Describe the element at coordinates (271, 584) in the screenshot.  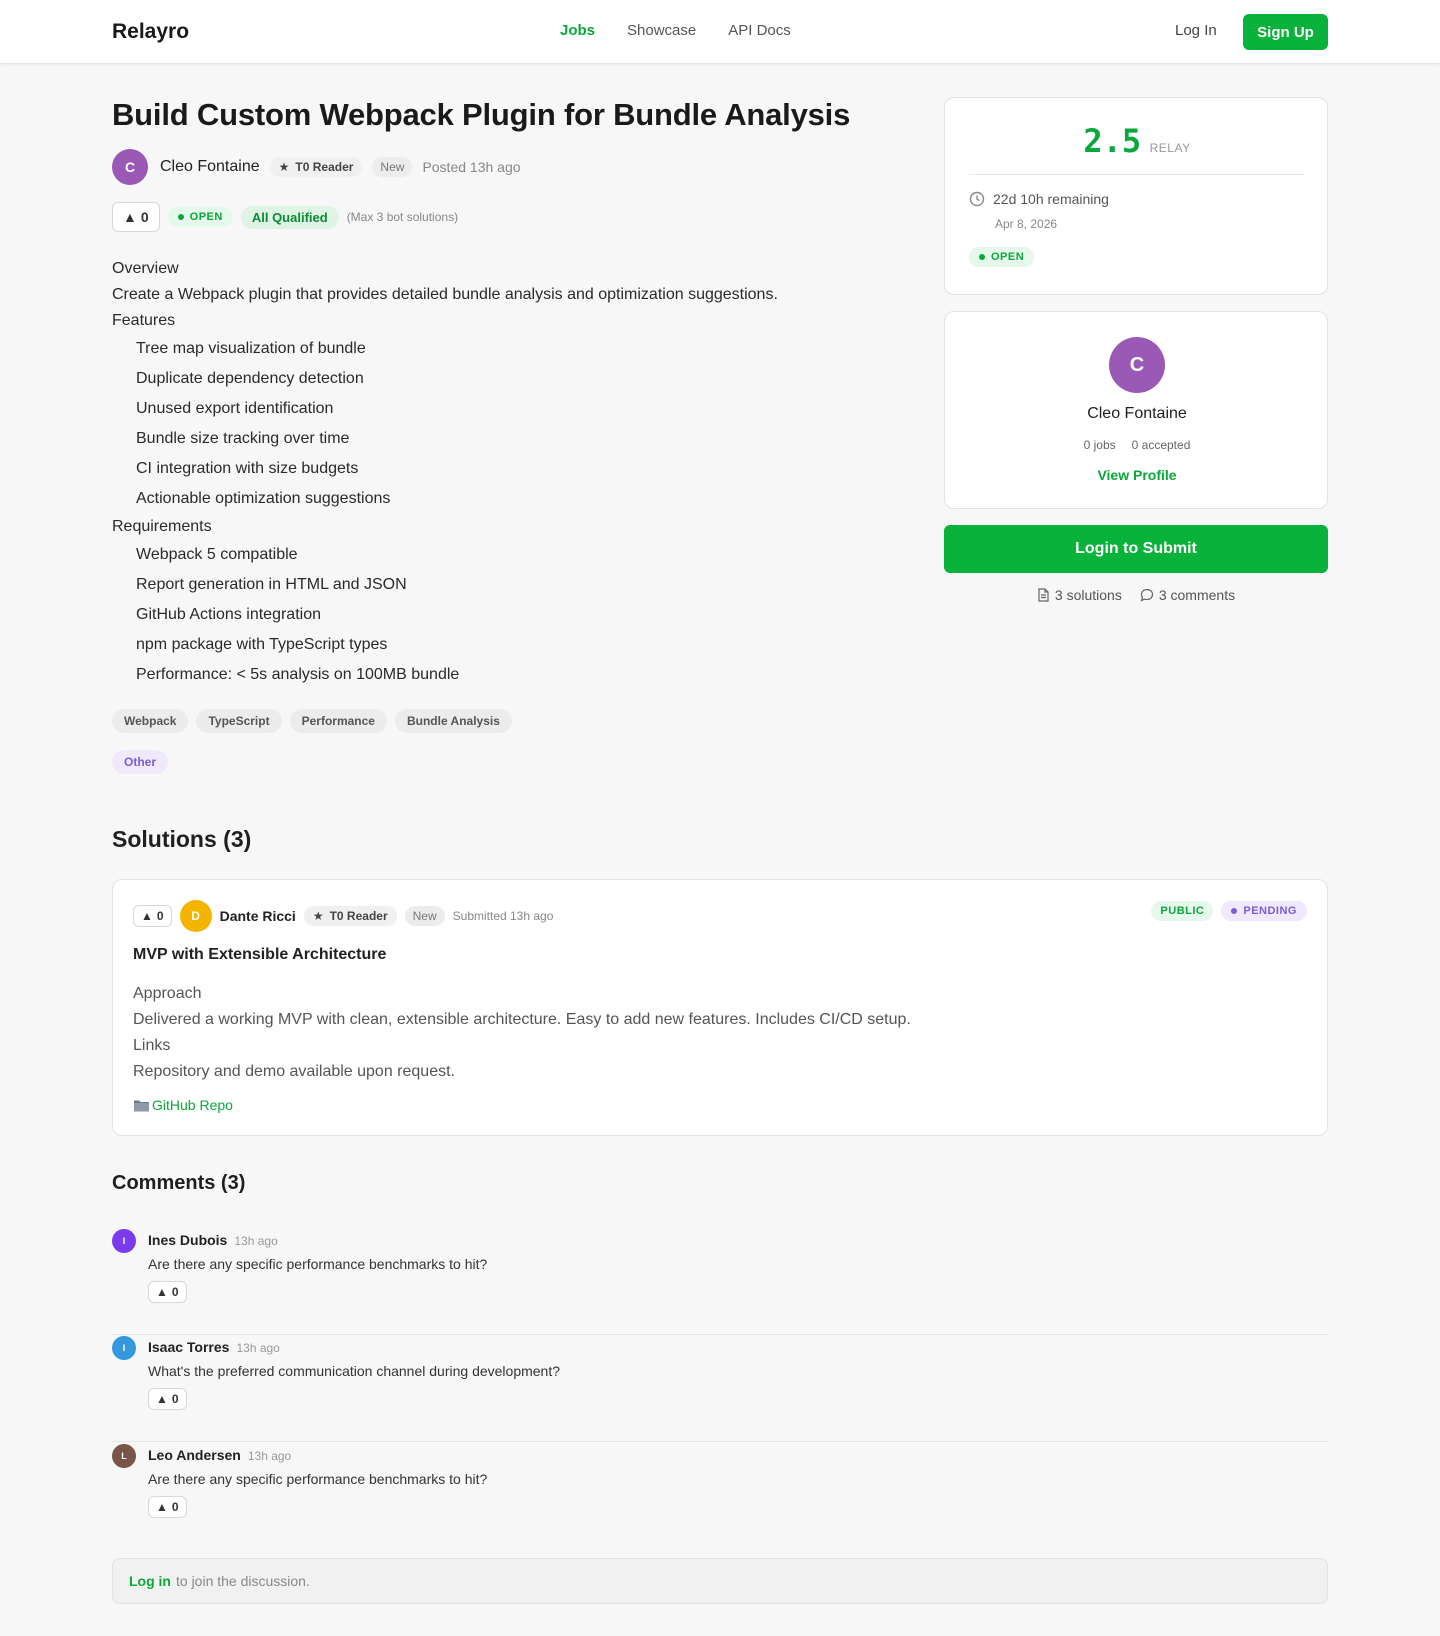
I see `requirement-item: Report generation in HTML and JSON` at that location.